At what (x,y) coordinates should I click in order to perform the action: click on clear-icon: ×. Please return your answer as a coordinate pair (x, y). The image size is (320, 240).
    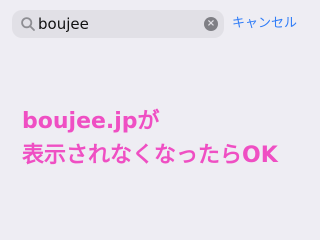
    Looking at the image, I should click on (211, 24).